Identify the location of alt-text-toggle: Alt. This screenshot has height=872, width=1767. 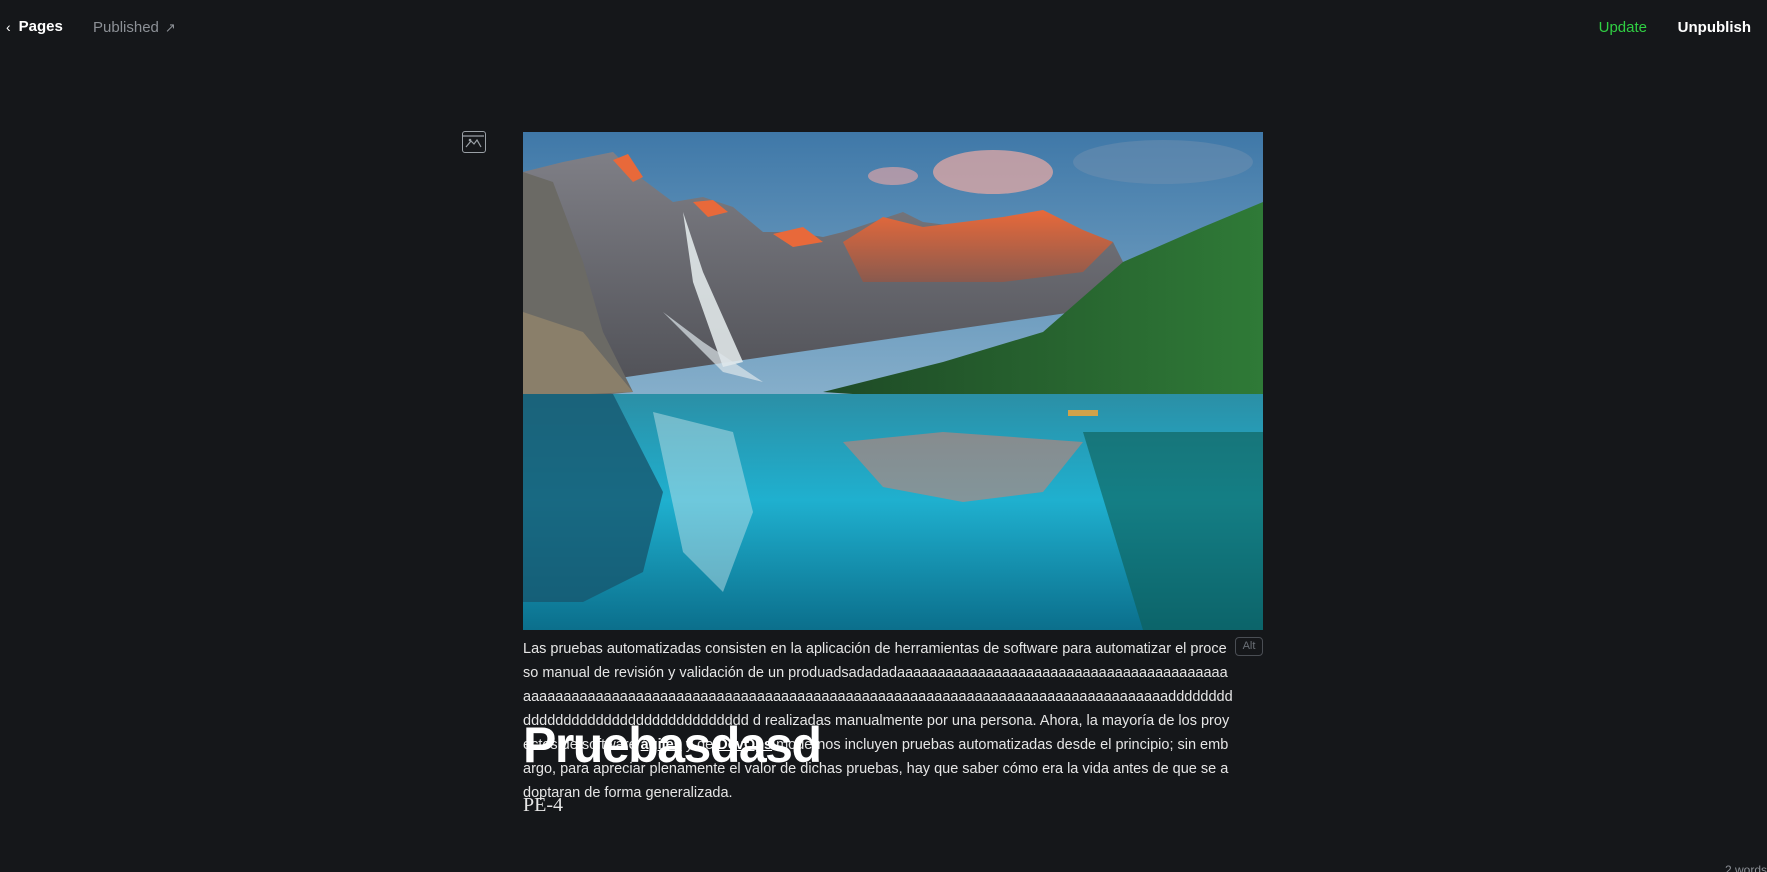
(1249, 646).